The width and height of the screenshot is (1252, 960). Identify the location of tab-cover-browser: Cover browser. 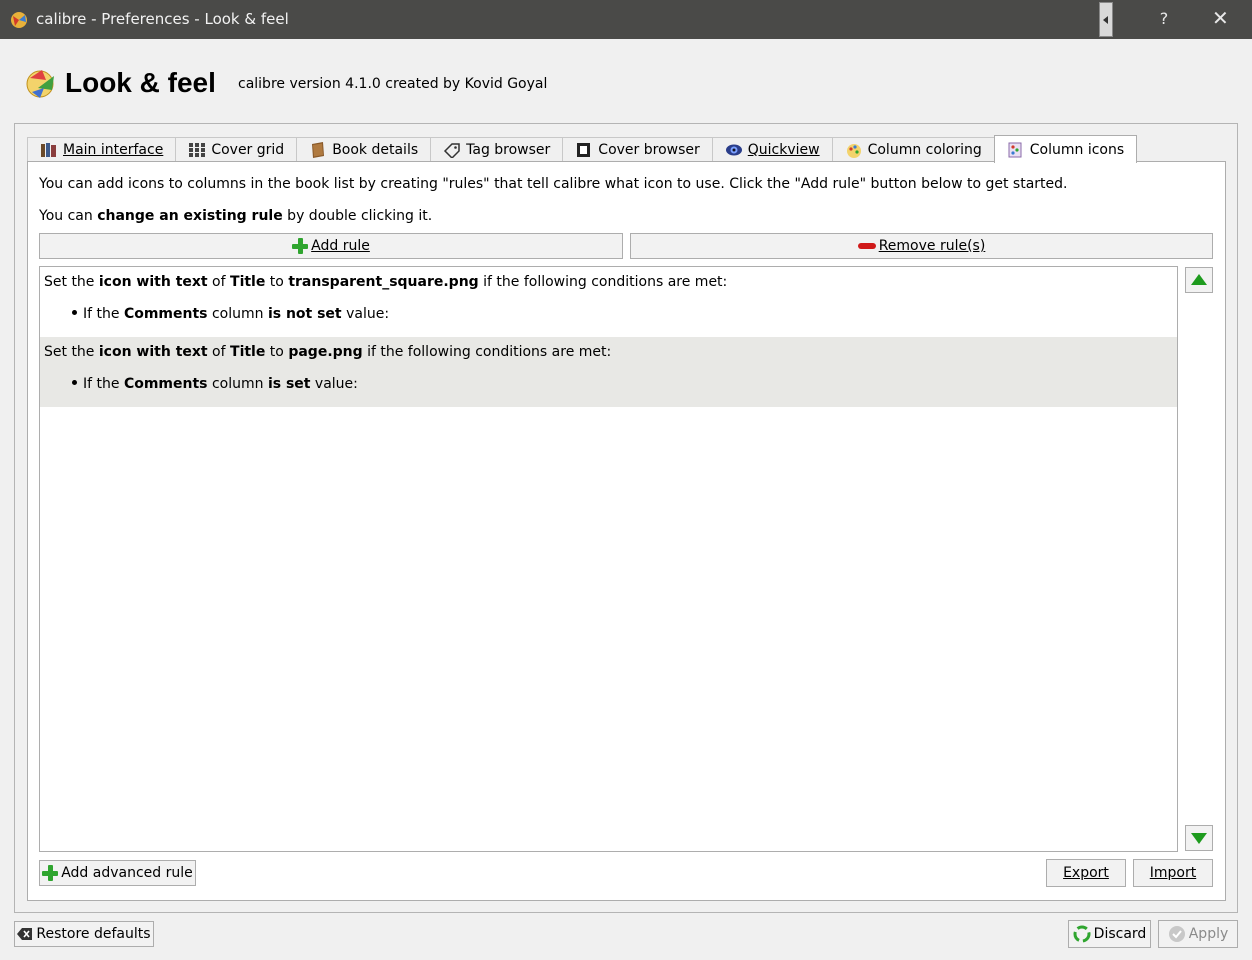
(637, 149).